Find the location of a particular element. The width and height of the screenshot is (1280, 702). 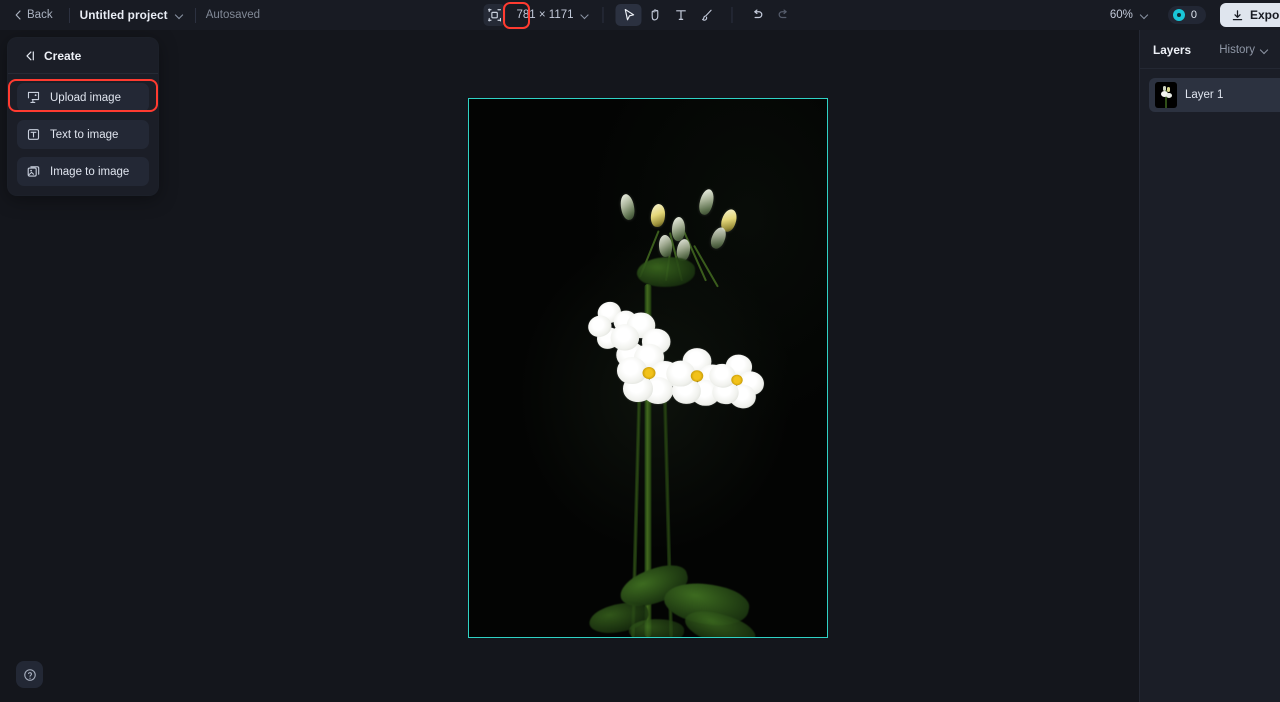

dimensions-chevron-down-icon is located at coordinates (586, 15).